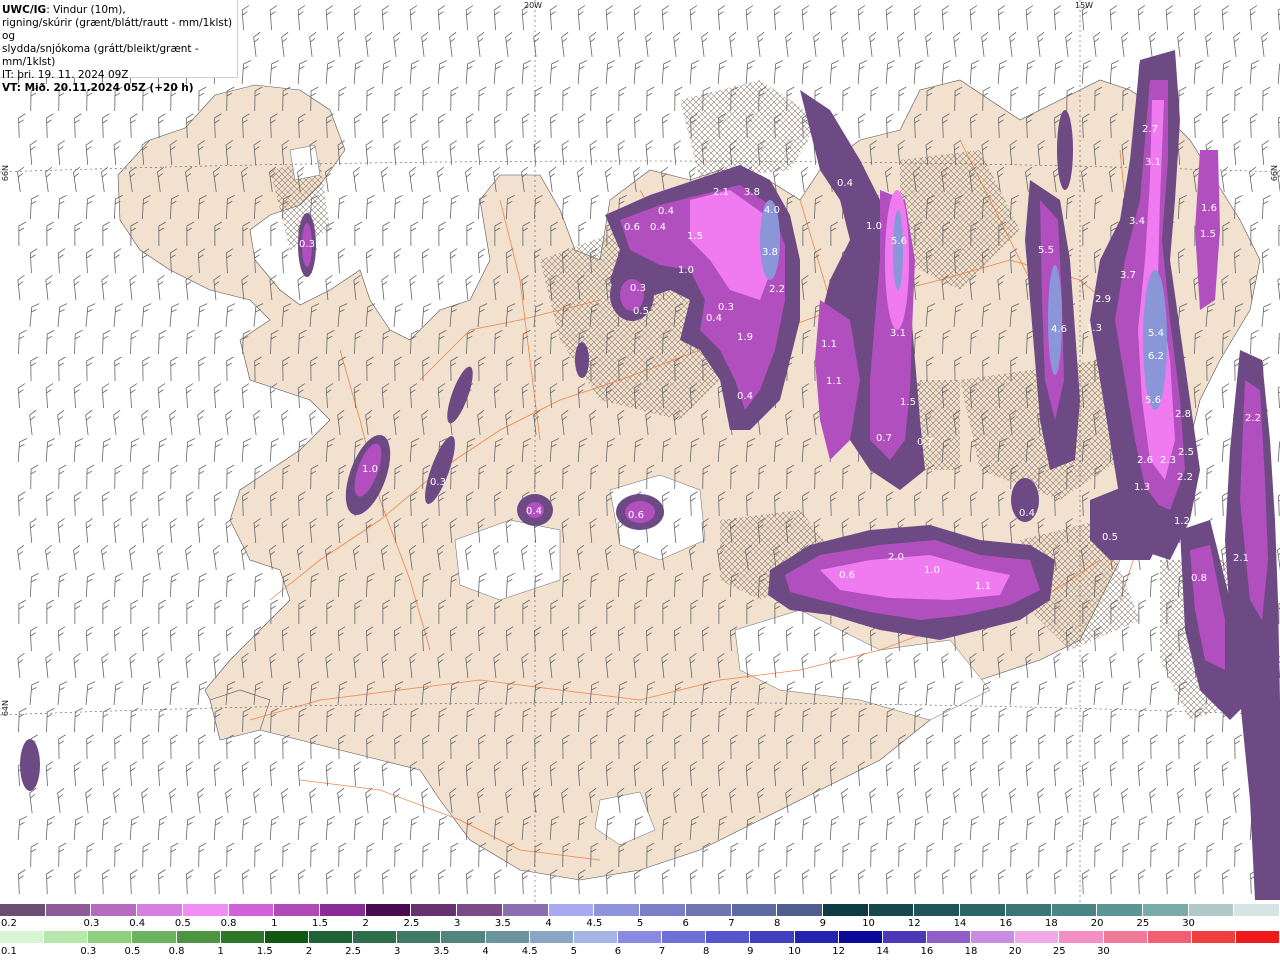  I want to click on precip-label: 4.0, so click(772, 210).